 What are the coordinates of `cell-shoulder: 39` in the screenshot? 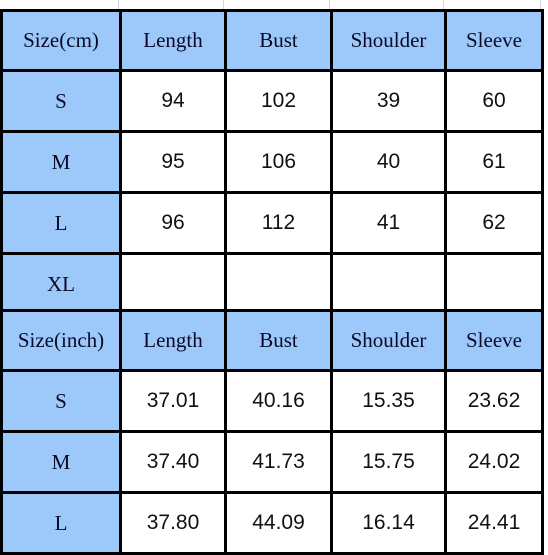 It's located at (388, 101).